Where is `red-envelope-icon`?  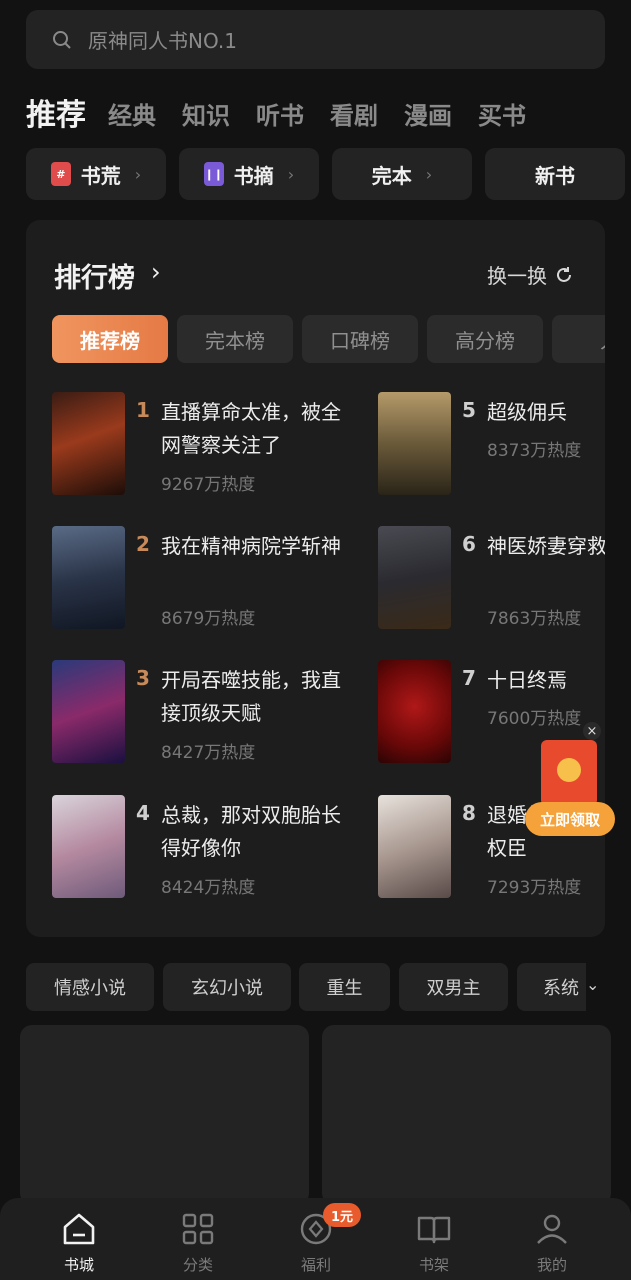
red-envelope-icon is located at coordinates (569, 773).